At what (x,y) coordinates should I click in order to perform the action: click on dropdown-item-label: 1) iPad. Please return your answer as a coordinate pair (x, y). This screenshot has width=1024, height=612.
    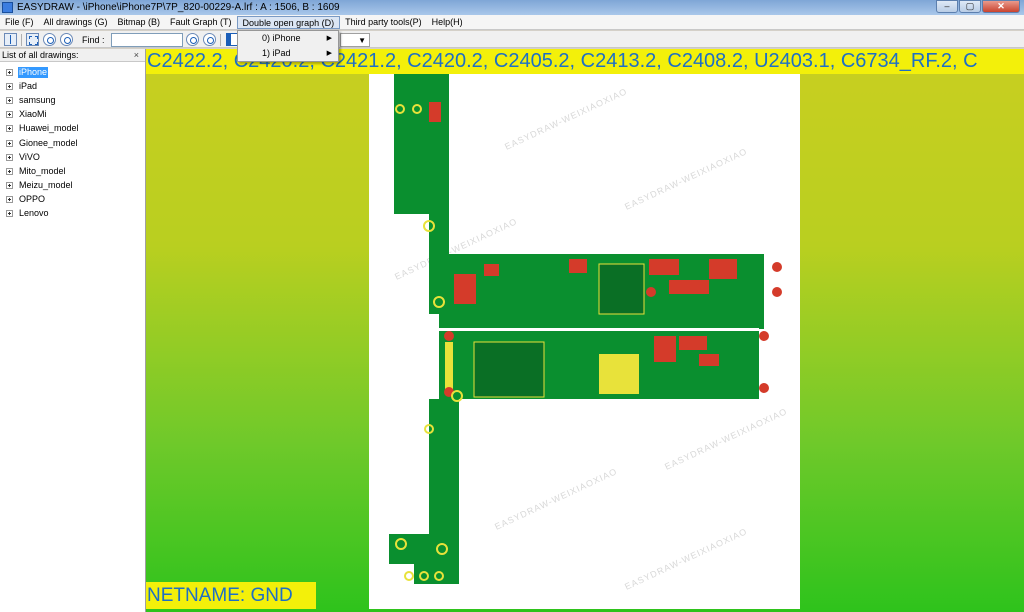
    Looking at the image, I should click on (276, 53).